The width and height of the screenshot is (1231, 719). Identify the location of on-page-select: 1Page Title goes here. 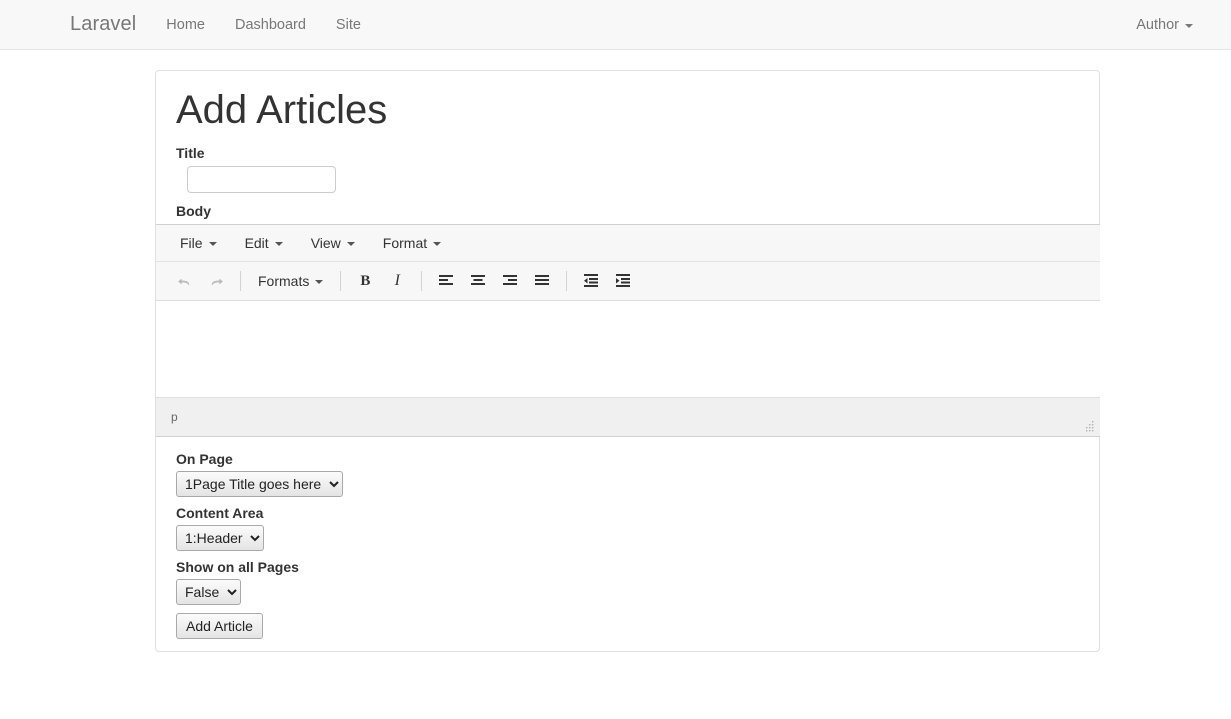
(259, 484).